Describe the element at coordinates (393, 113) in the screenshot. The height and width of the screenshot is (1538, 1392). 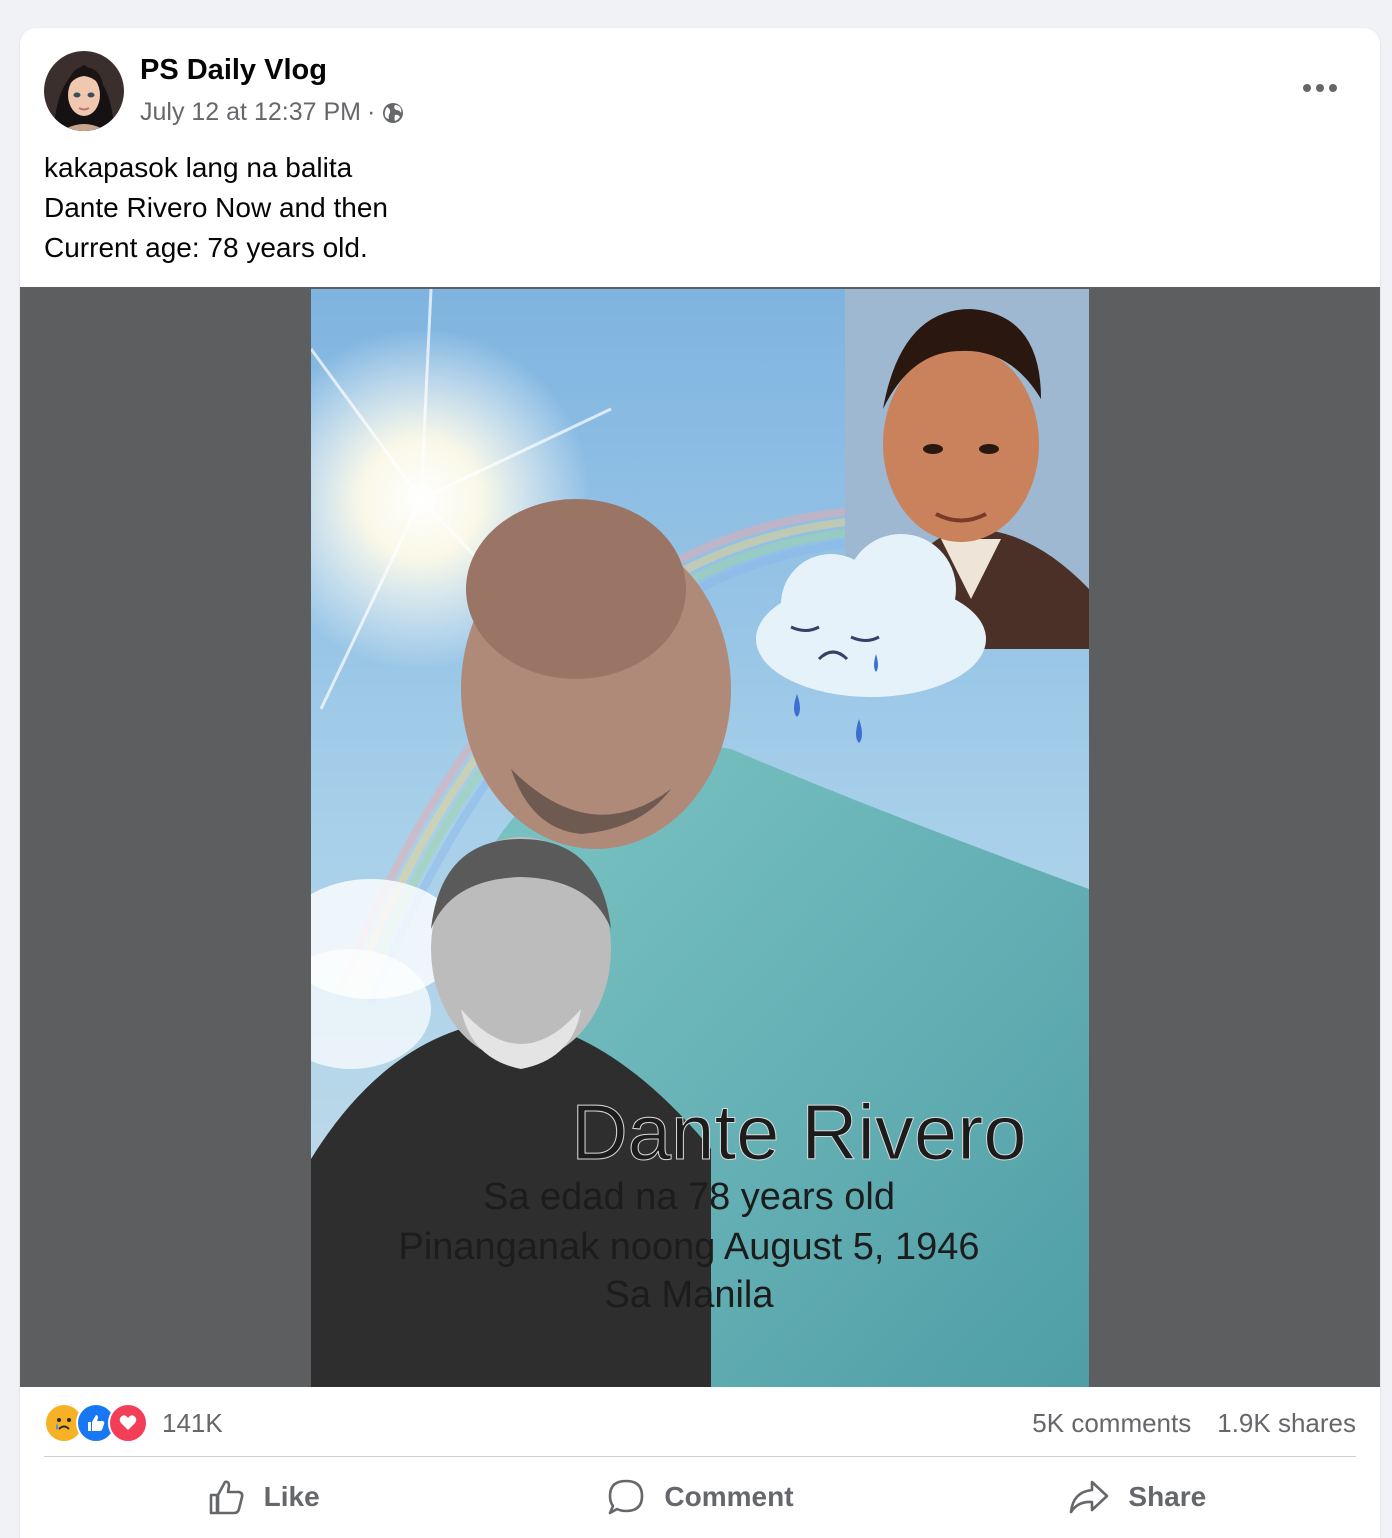
I see `globe-icon` at that location.